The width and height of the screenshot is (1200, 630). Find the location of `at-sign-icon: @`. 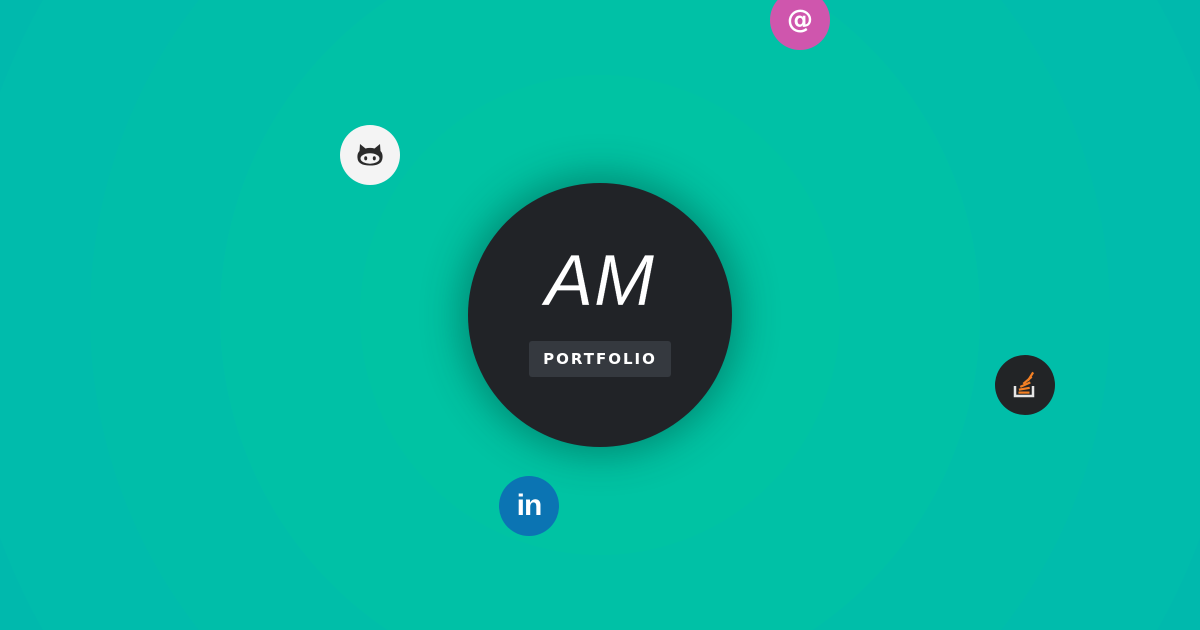

at-sign-icon: @ is located at coordinates (800, 20).